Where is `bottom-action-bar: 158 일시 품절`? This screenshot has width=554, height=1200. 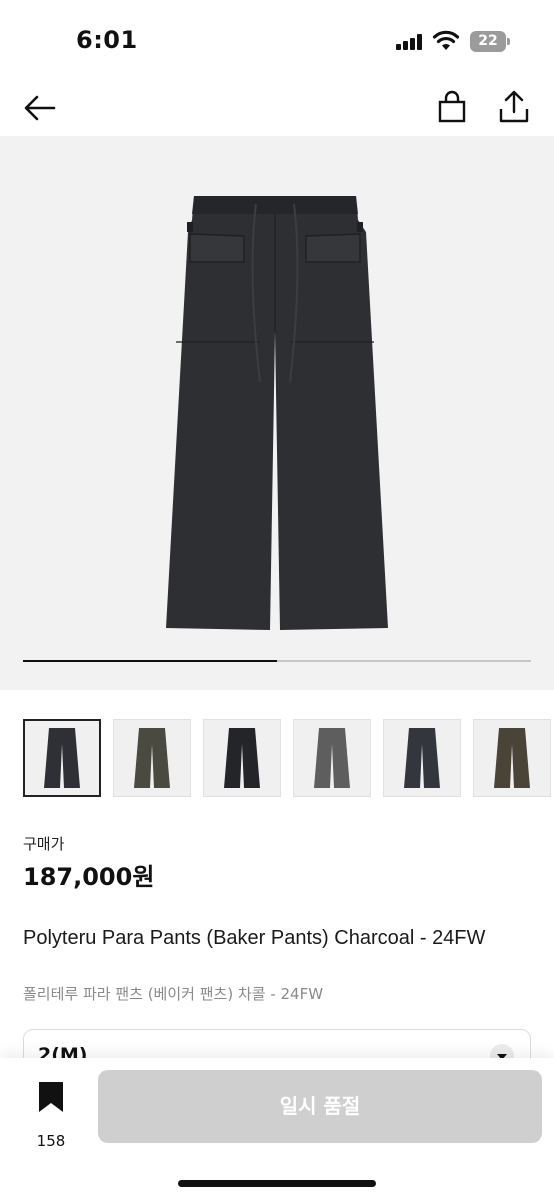
bottom-action-bar: 158 일시 품절 is located at coordinates (277, 1129).